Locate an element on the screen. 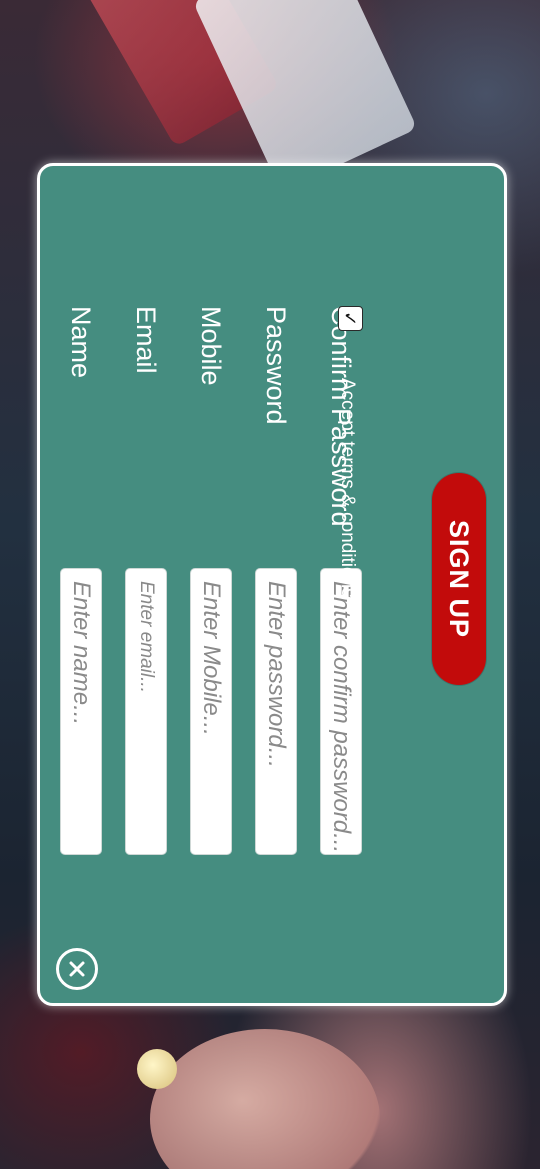 The image size is (540, 1169). confirm-password-field-box is located at coordinates (341, 711).